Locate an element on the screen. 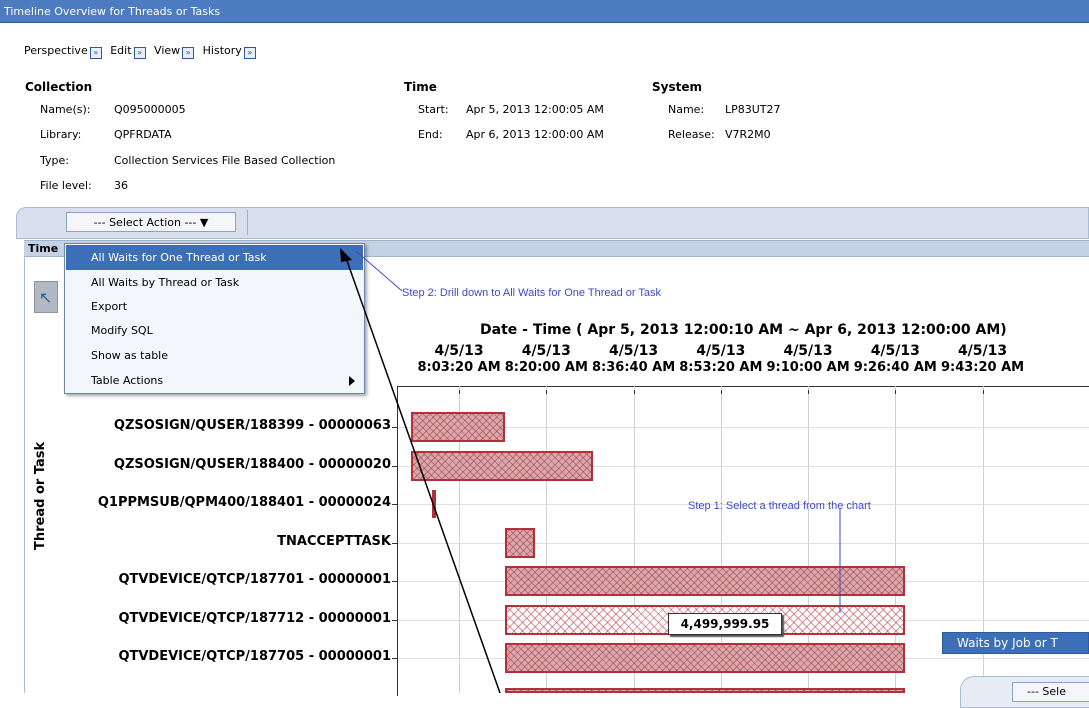 Image resolution: width=1089 pixels, height=708 pixels. step2-leader-line is located at coordinates (379, 271).